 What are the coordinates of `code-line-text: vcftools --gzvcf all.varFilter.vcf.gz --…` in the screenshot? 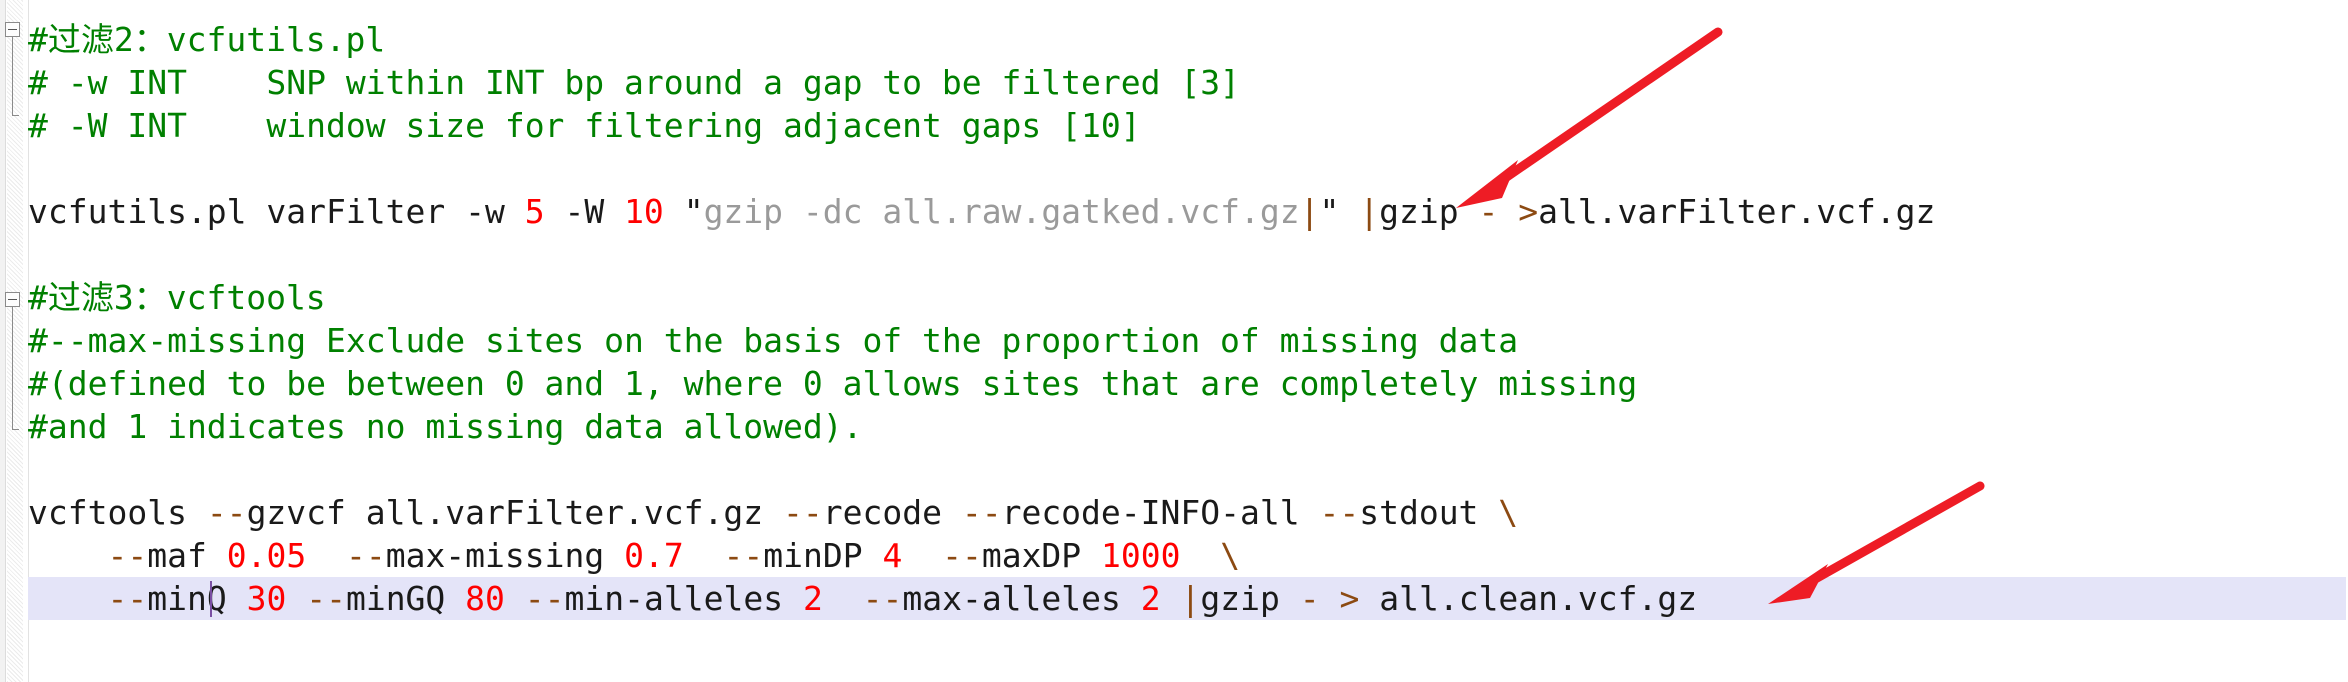 It's located at (773, 512).